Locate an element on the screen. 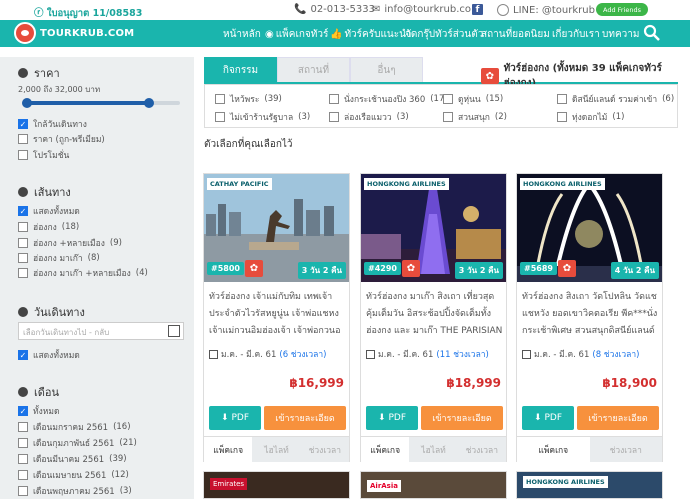 The image size is (690, 499). month-option-jan: เดือนมกราคม 2561 (16) is located at coordinates (74, 427).